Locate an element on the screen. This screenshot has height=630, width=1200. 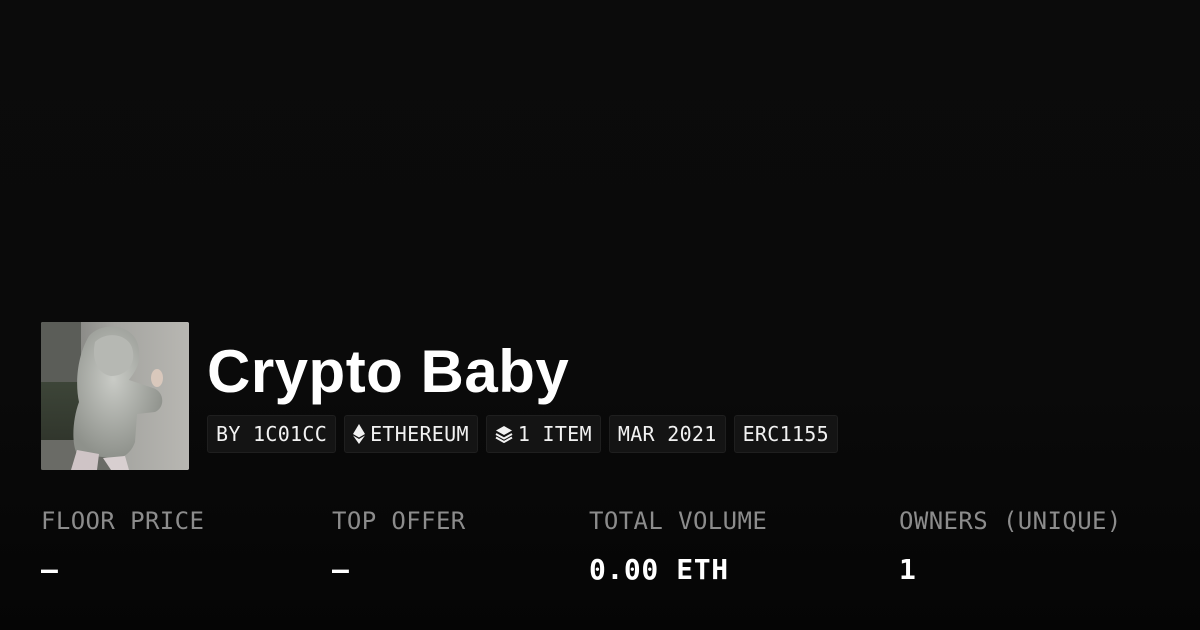
creator-chip: BY 1C01CC is located at coordinates (272, 434).